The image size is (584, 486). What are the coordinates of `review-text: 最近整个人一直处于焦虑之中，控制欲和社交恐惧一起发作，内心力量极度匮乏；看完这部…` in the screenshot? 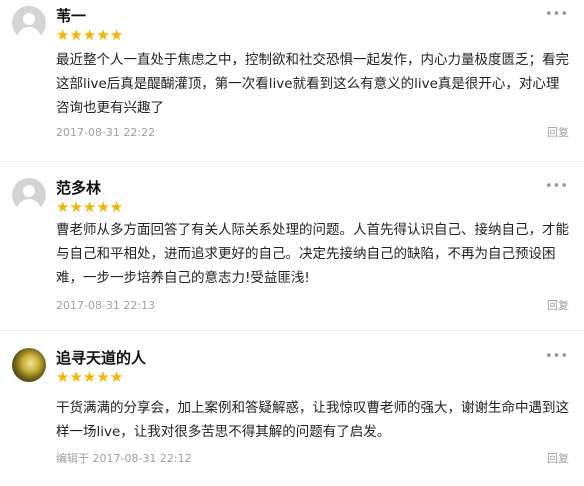 It's located at (312, 84).